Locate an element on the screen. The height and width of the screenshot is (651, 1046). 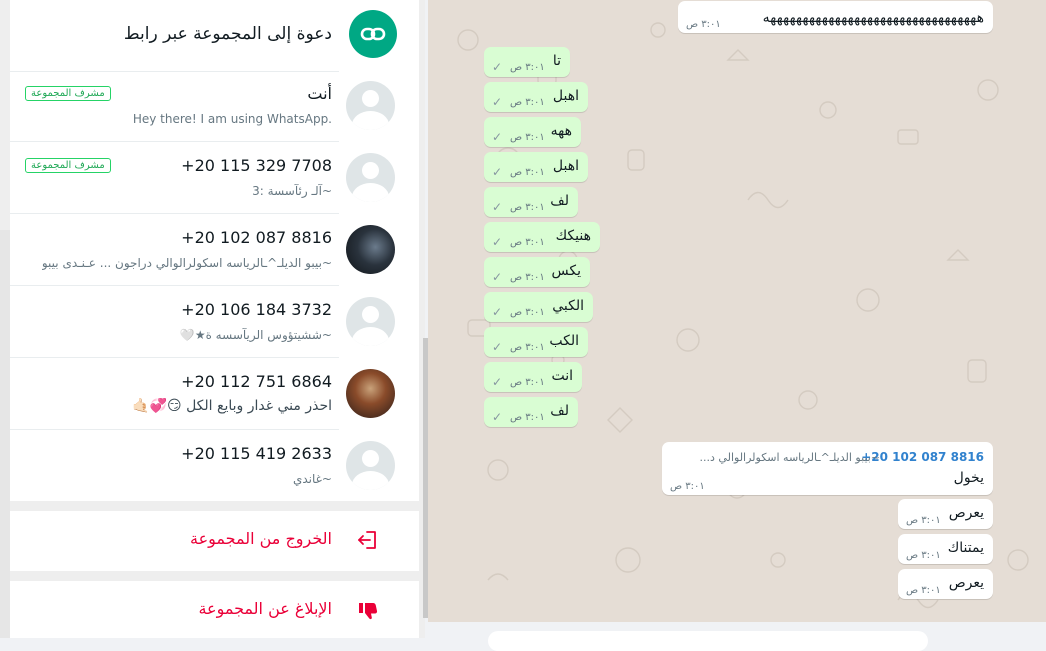
participant-status: احذر مني غدار وبايع الكل 😏💞🤙🏻 is located at coordinates (232, 406).